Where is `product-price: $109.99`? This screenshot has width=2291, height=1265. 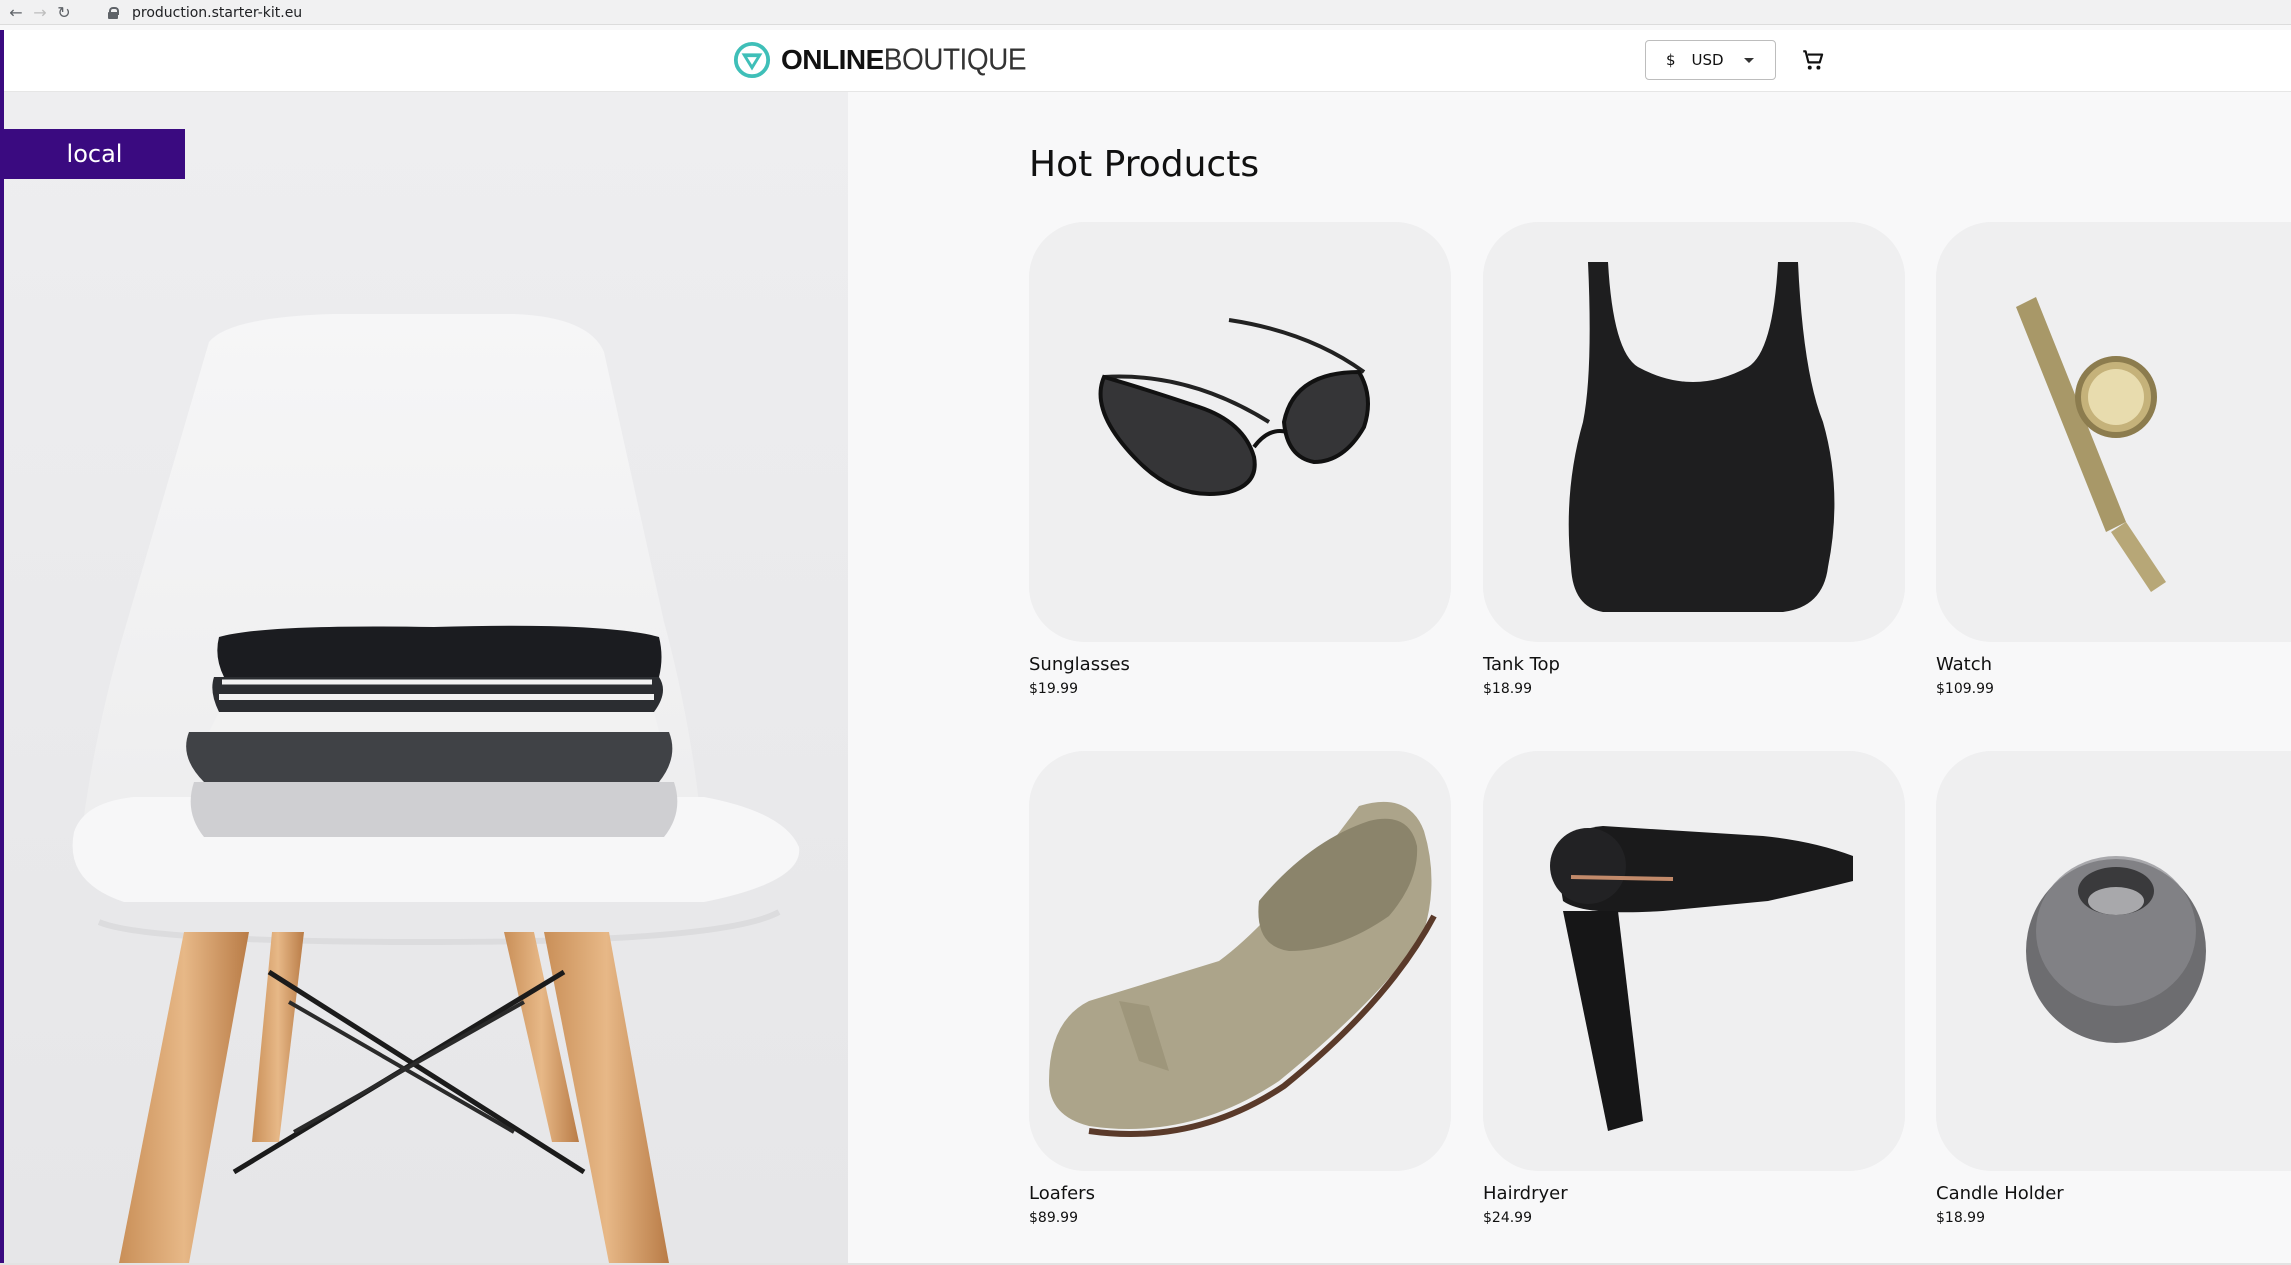 product-price: $109.99 is located at coordinates (1965, 689).